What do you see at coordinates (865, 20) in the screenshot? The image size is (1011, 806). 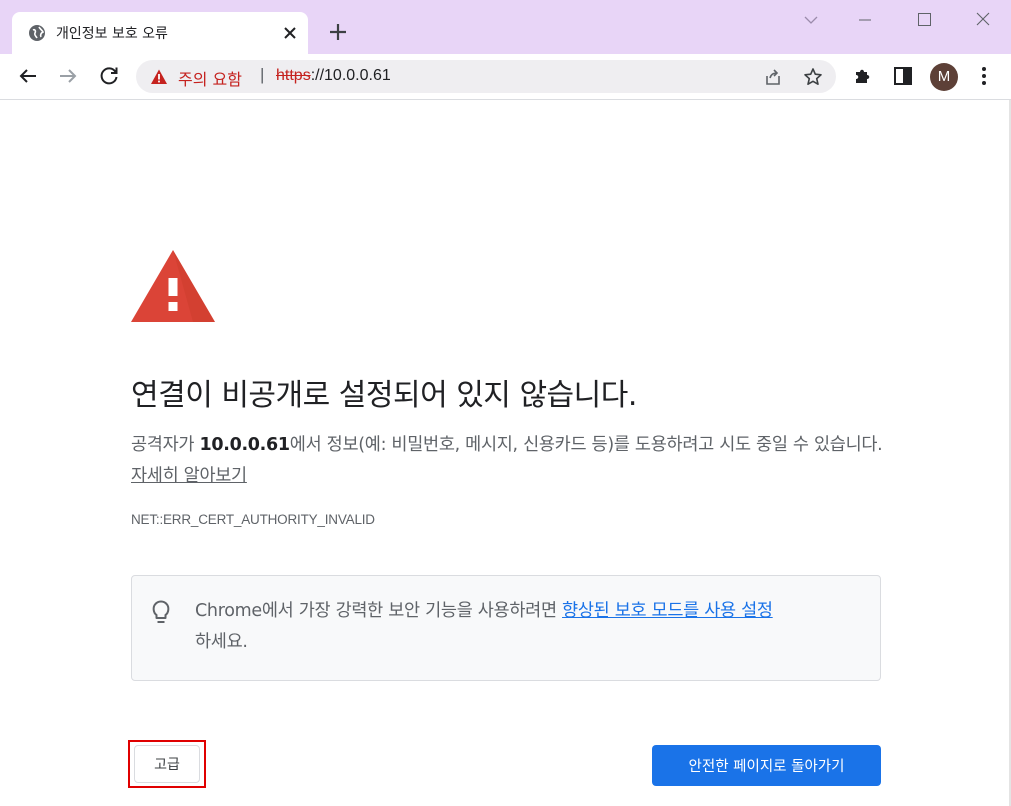 I see `minimize-icon` at bounding box center [865, 20].